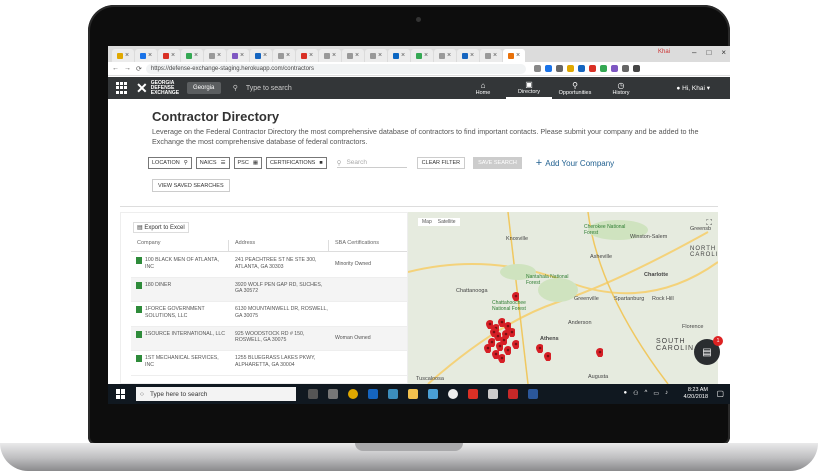 The image size is (818, 476). Describe the element at coordinates (537, 68) in the screenshot. I see `star-icon` at that location.